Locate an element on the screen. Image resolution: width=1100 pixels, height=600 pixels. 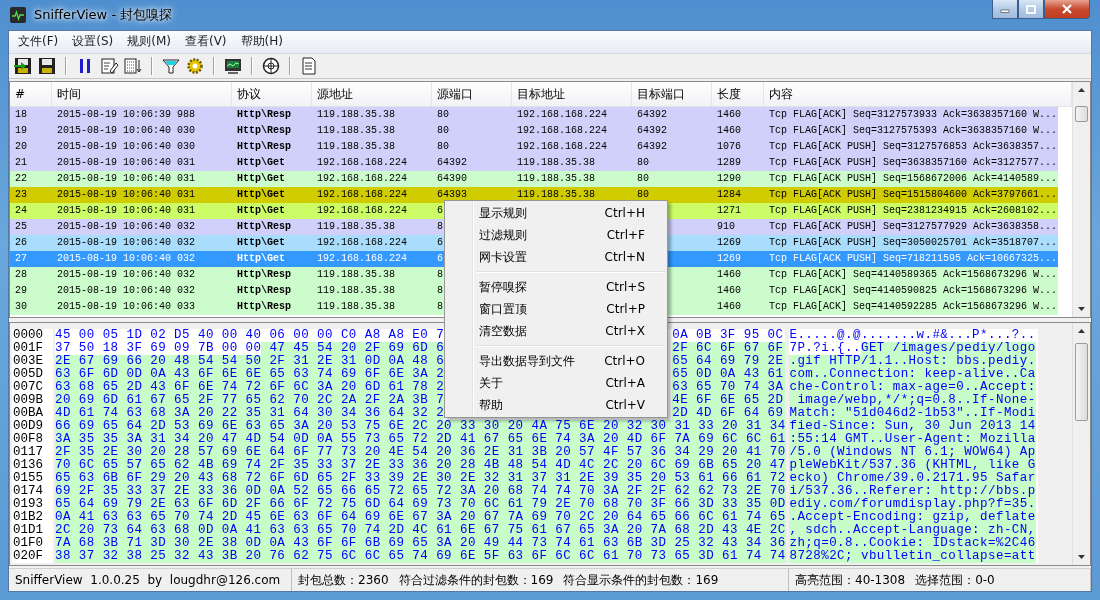
status-text: 封包总数：2360 is located at coordinates (343, 580).